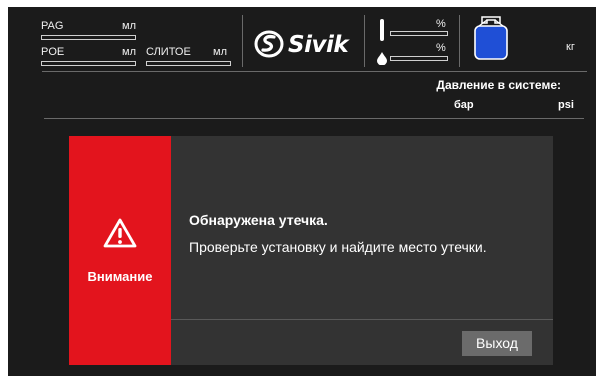 The height and width of the screenshot is (382, 606). I want to click on drain-level-bar, so click(188, 63).